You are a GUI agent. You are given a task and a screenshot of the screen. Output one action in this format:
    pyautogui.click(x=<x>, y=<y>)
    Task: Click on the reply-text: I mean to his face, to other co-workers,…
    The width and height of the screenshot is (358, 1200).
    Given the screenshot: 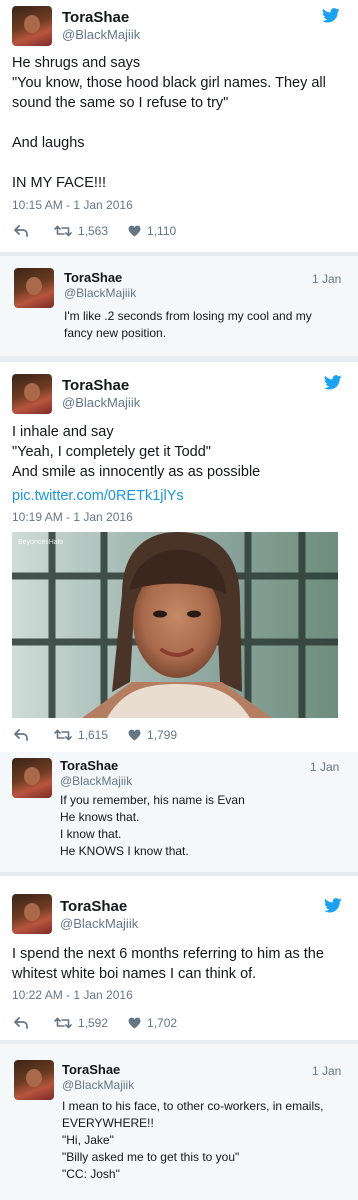 What is the action you would take?
    pyautogui.click(x=193, y=1140)
    